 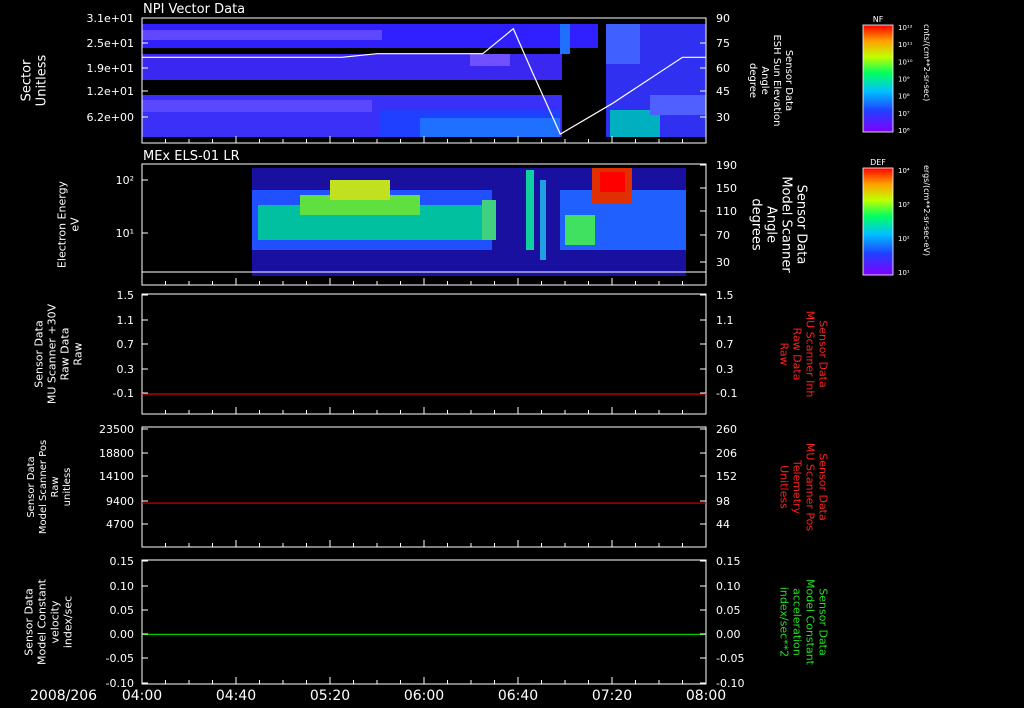 What do you see at coordinates (797, 487) in the screenshot?
I see `scanner_pos-right-axis-label: Telemetry` at bounding box center [797, 487].